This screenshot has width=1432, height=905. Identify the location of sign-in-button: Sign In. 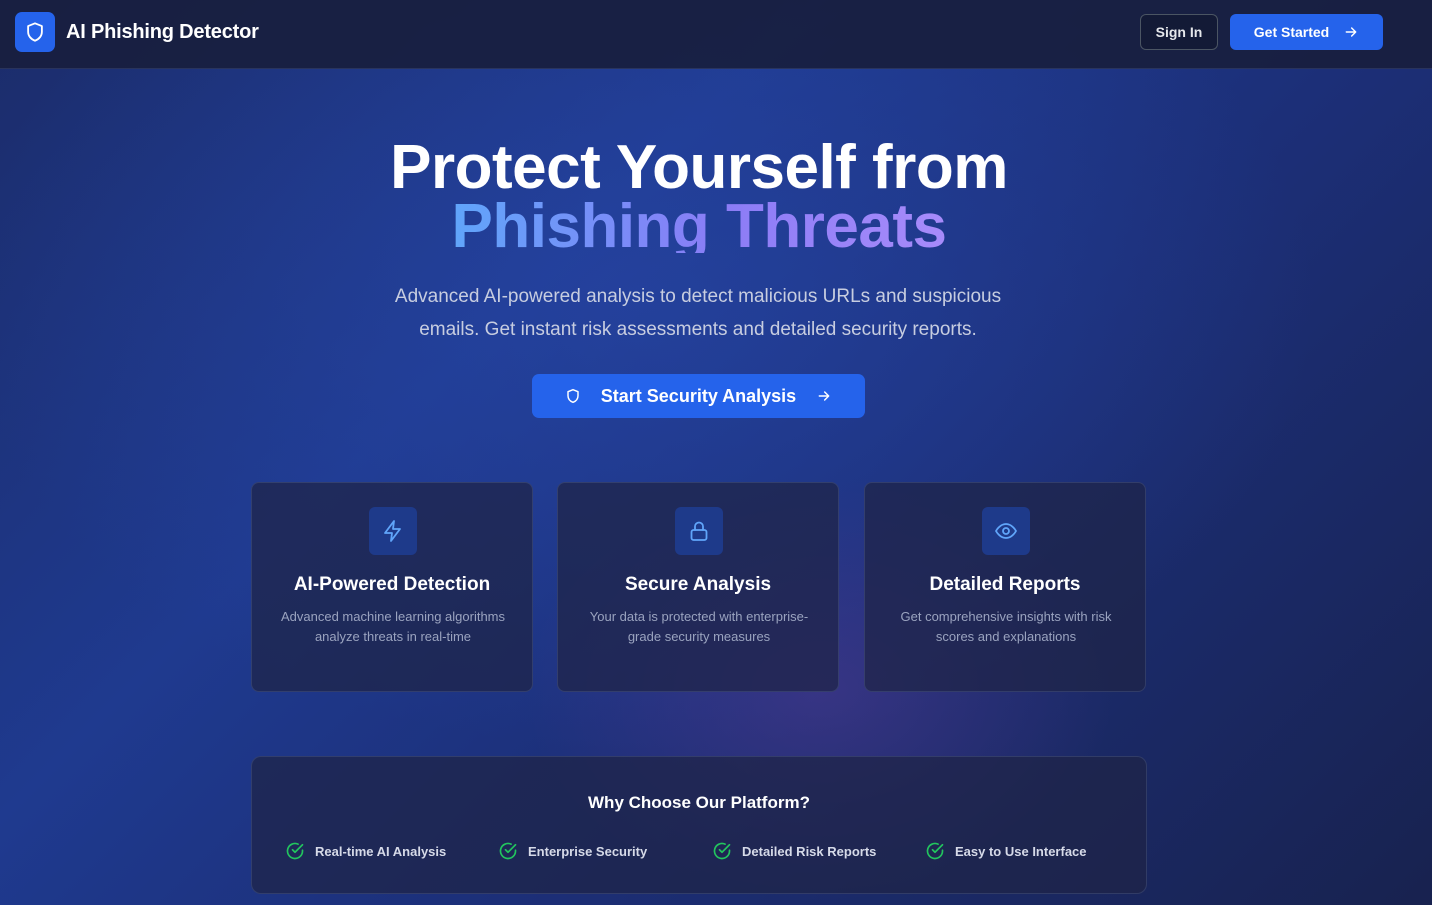
(1179, 32).